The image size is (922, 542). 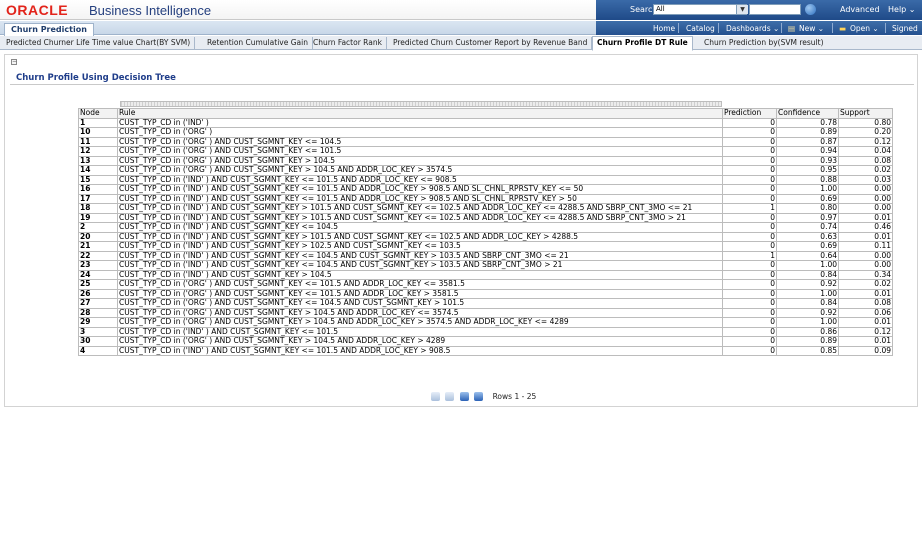 What do you see at coordinates (810, 9) in the screenshot?
I see `search-go-icon` at bounding box center [810, 9].